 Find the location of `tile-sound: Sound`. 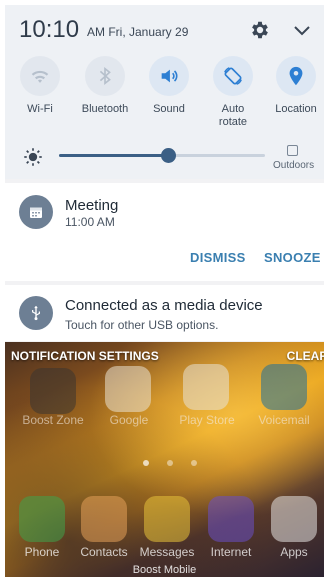

tile-sound: Sound is located at coordinates (169, 86).